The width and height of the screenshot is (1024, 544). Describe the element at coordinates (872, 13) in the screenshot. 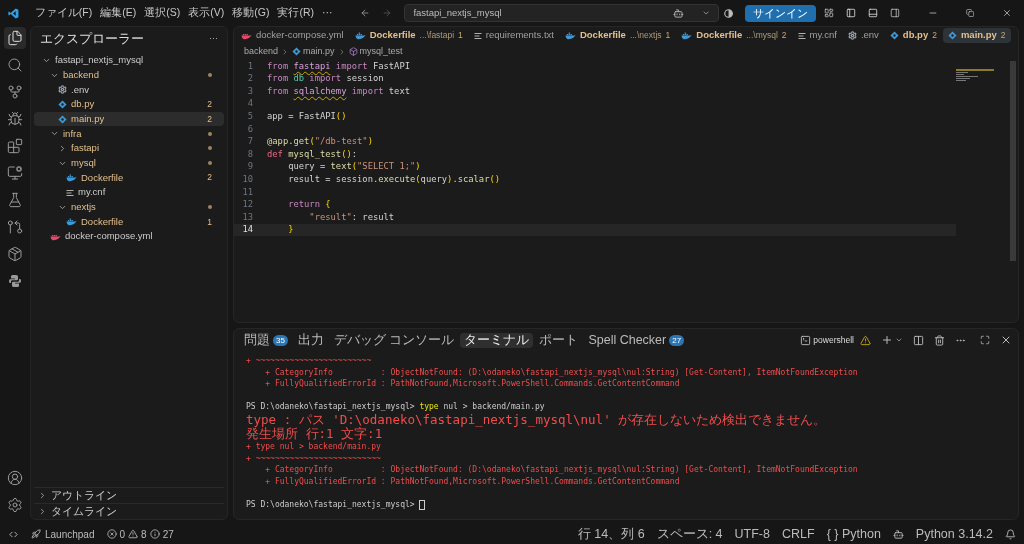

I see `panel-bottom-icon` at that location.